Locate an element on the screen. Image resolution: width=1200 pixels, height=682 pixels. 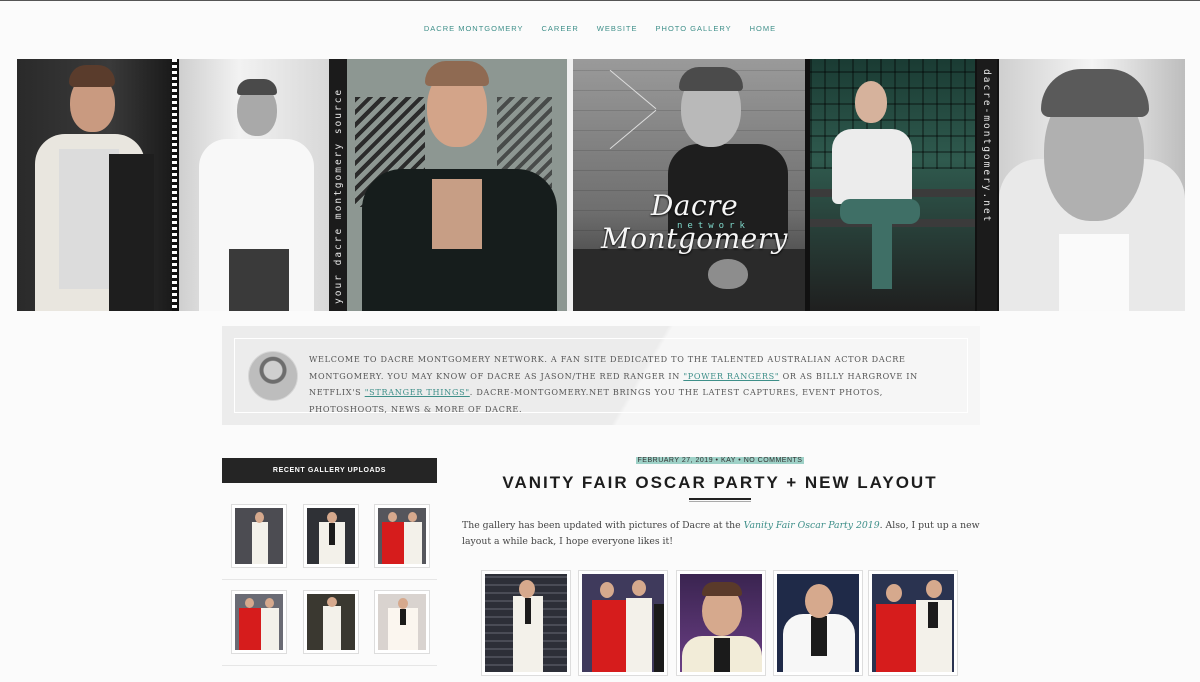
banner-vertical-strip-left: your dacre montgomery source is located at coordinates (338, 185).